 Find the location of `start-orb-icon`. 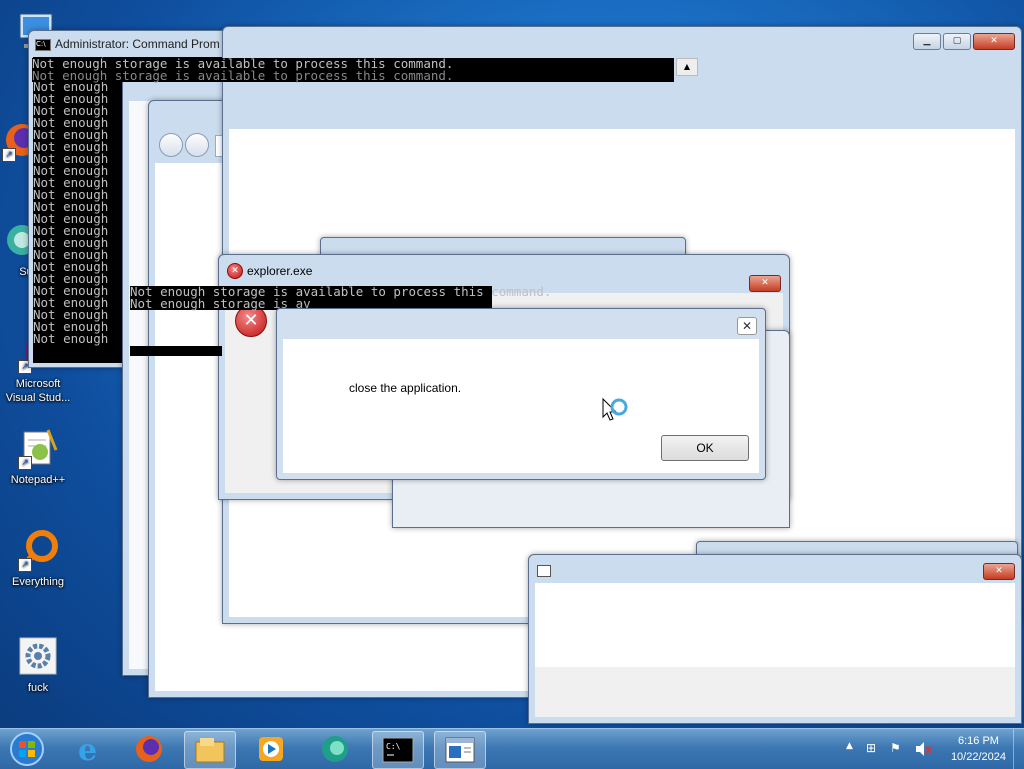

start-orb-icon is located at coordinates (27, 749).